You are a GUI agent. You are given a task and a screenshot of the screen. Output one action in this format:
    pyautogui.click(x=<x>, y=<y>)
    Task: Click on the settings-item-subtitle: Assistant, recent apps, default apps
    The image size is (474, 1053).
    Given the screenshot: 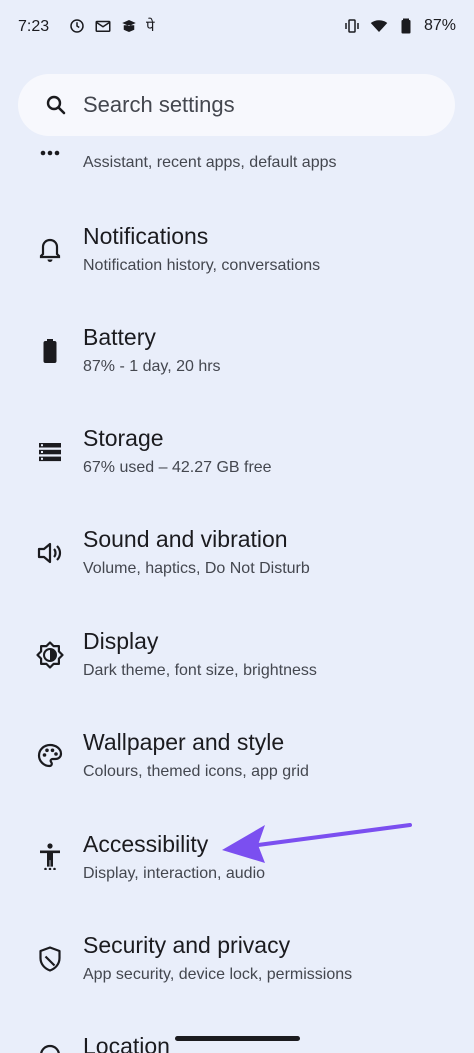 What is the action you would take?
    pyautogui.click(x=210, y=162)
    